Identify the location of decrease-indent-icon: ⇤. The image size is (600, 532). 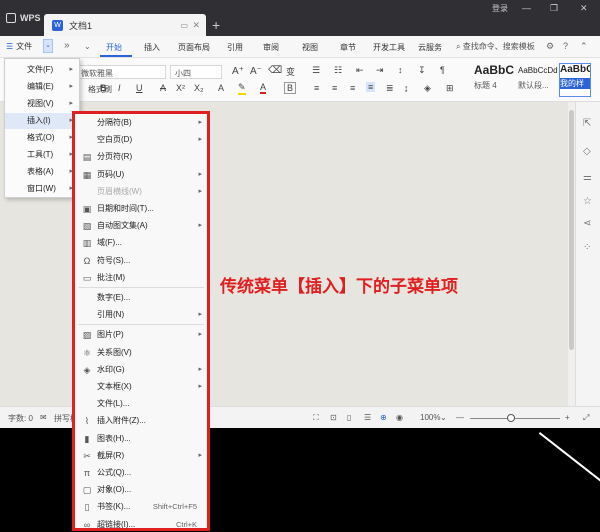
(360, 70).